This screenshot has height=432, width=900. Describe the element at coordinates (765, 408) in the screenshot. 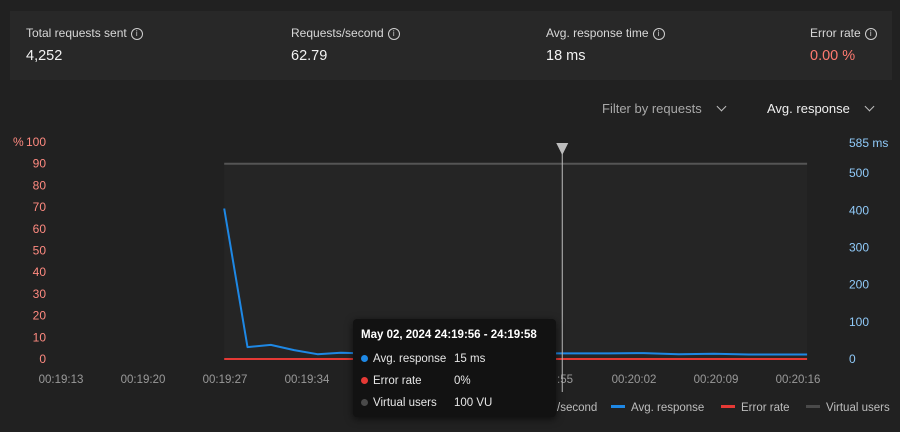

I see `legend-label: Error rate` at that location.